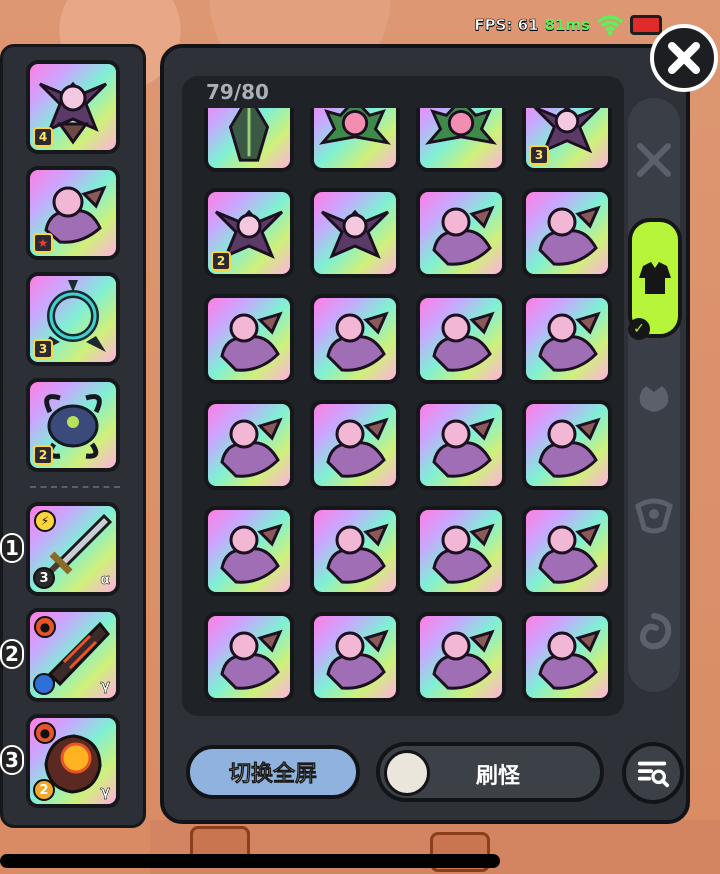 The width and height of the screenshot is (720, 874). I want to click on weapon-slot-number: 1, so click(12, 548).